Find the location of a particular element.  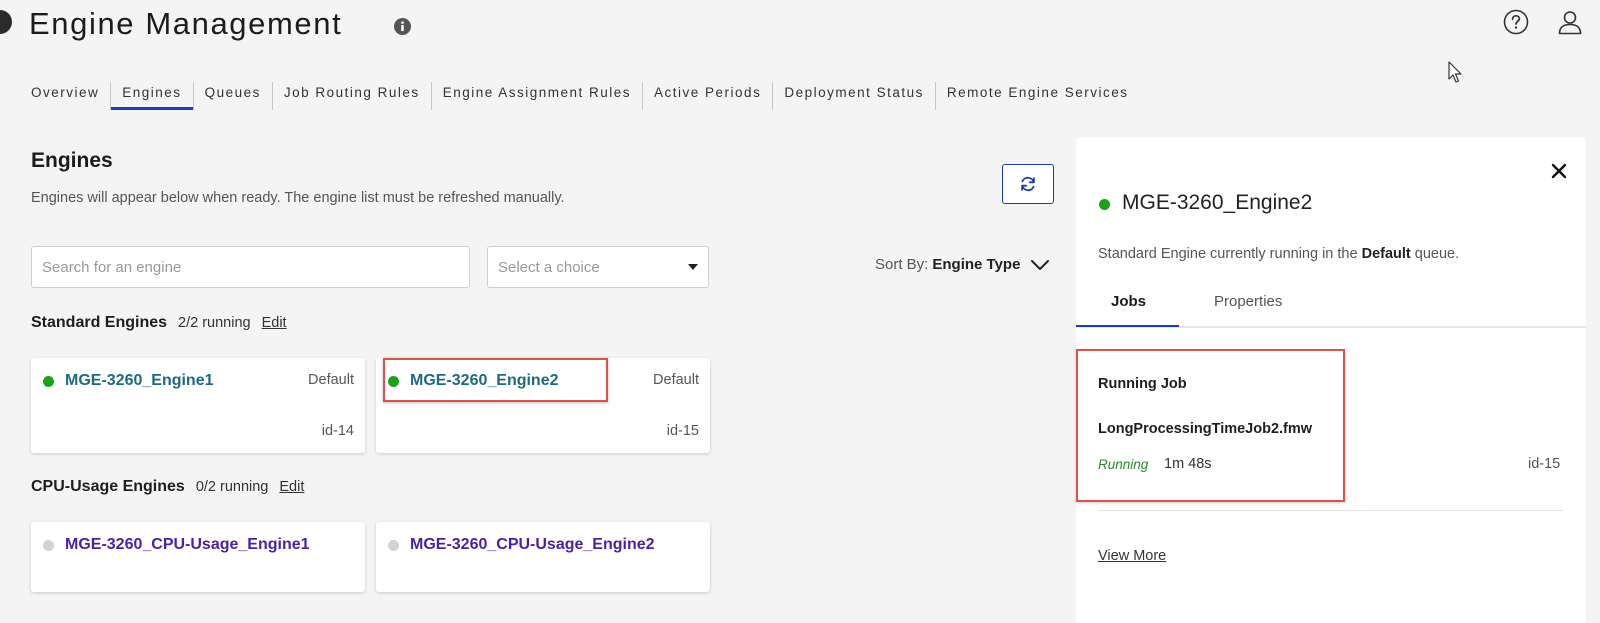

engine-name: MGE-3260_Engine1 is located at coordinates (139, 381).